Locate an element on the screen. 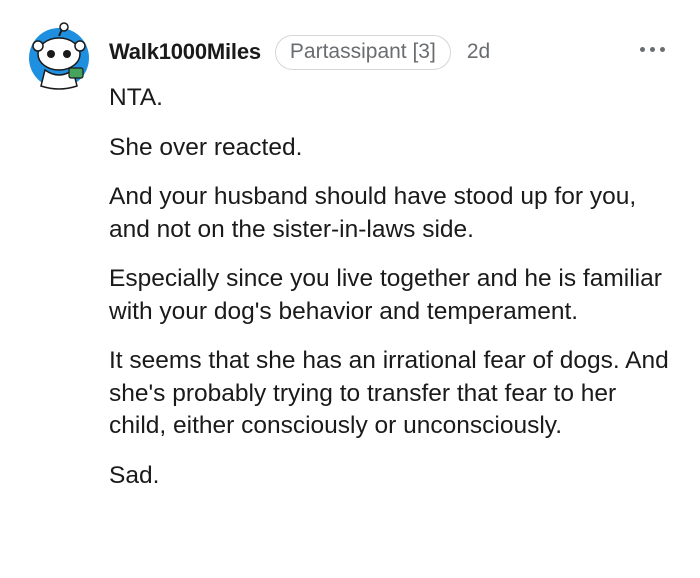  snoo-avatar-icon is located at coordinates (59, 56).